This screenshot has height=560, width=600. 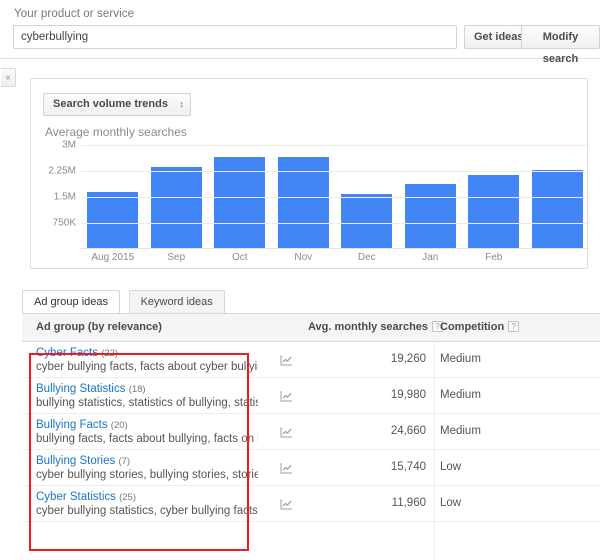 I want to click on column-header-avg-monthly-searches: Avg. monthly searches?, so click(x=376, y=328).